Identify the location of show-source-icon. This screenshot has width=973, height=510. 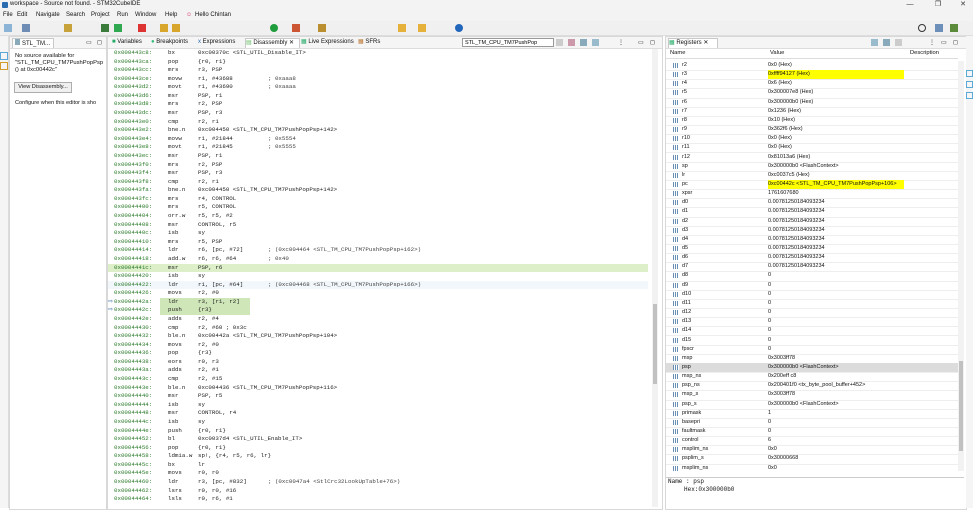
(595, 42).